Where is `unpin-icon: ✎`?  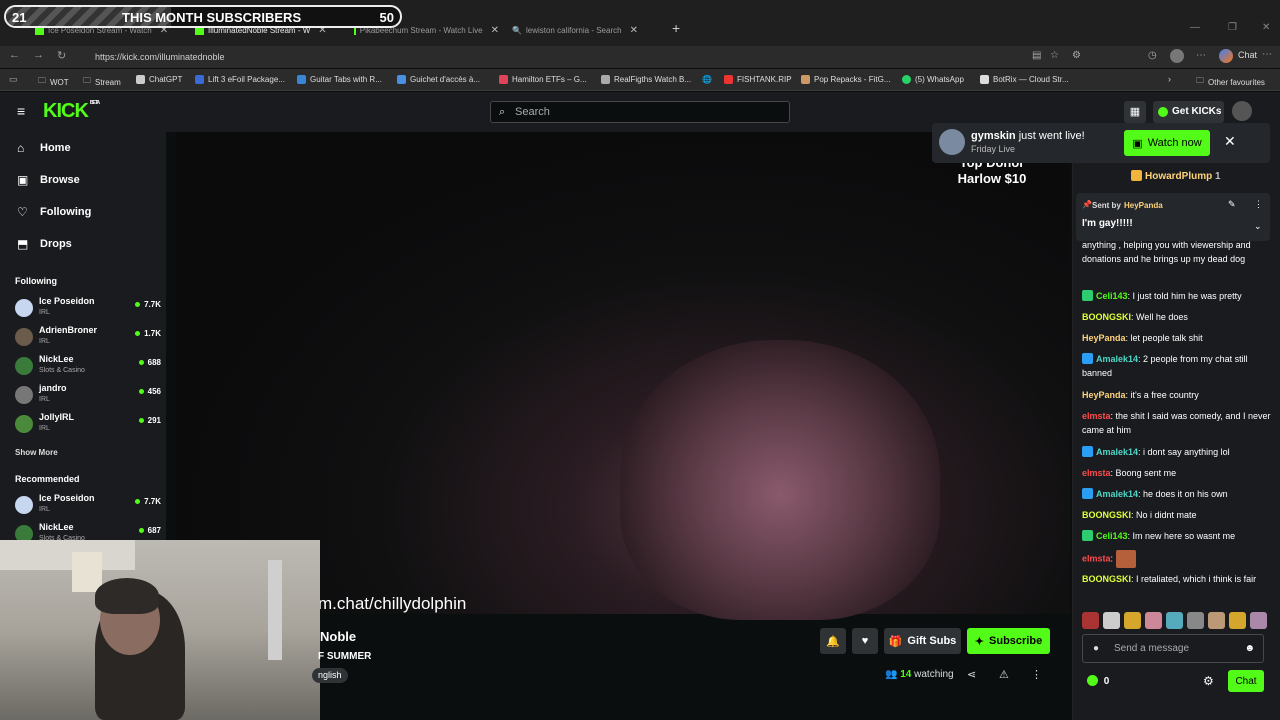
unpin-icon: ✎ is located at coordinates (1232, 204).